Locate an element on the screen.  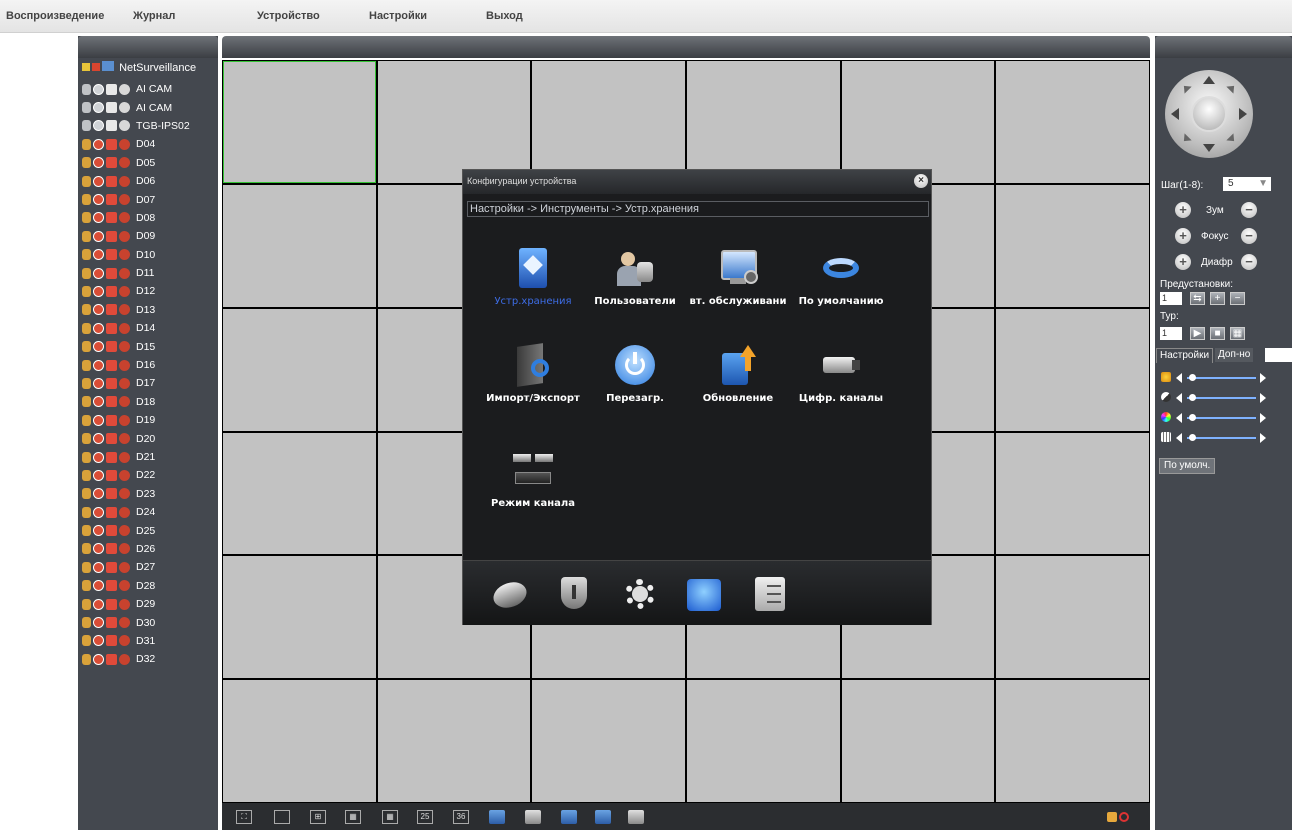
channel-item: D10 is located at coordinates (150, 255).